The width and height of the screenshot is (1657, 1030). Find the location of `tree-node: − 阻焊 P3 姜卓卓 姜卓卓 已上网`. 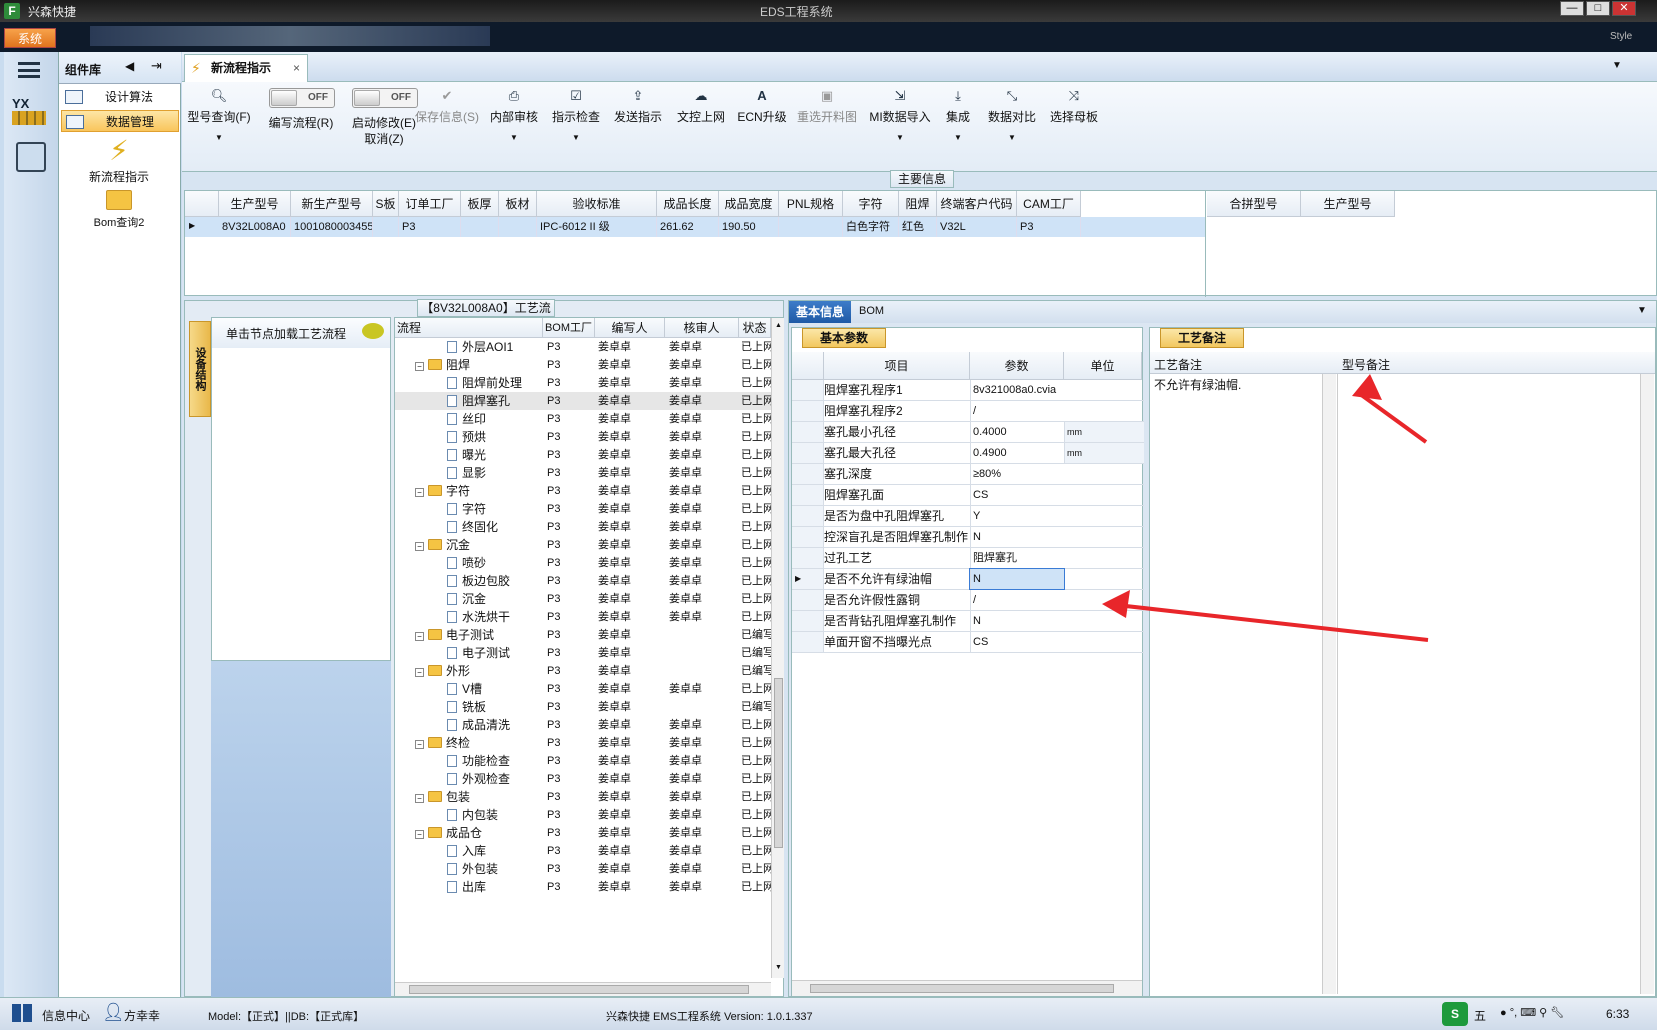

tree-node: − 阻焊 P3 姜卓卓 姜卓卓 已上网 is located at coordinates (583, 365).